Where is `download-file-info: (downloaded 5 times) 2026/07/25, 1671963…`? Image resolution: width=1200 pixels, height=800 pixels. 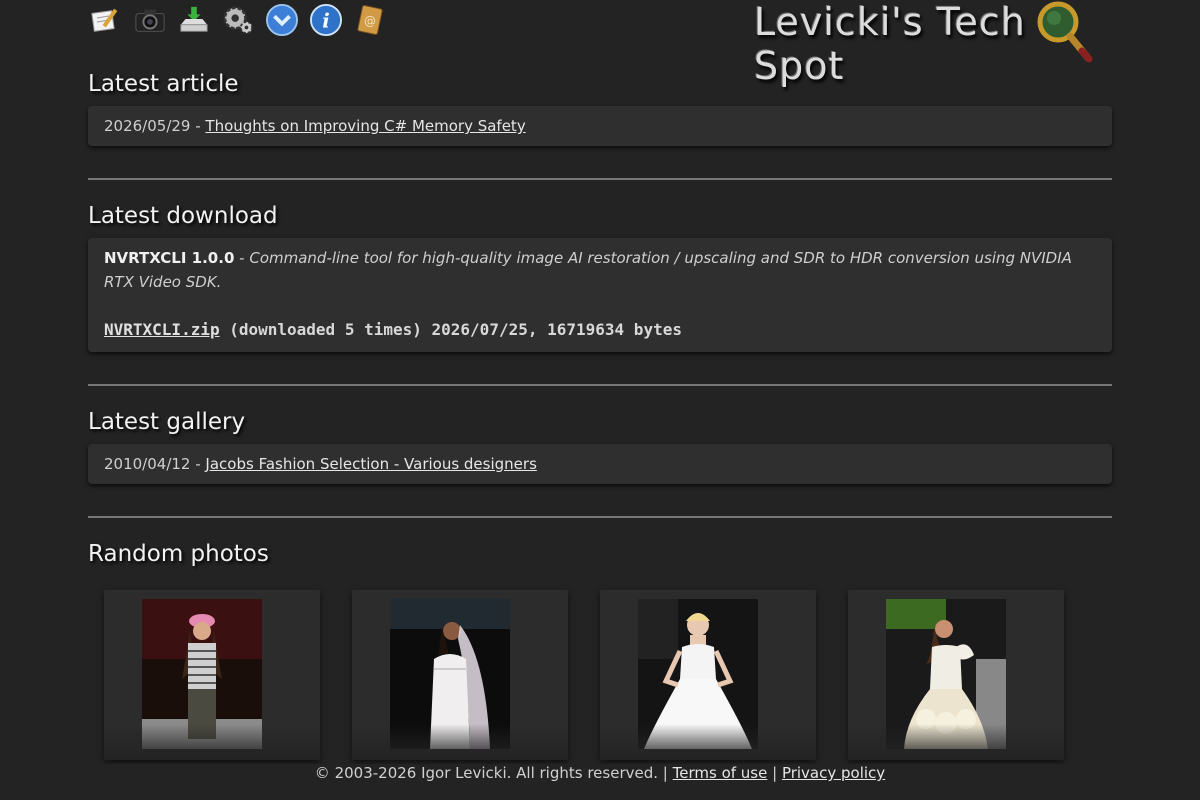 download-file-info: (downloaded 5 times) 2026/07/25, 1671963… is located at coordinates (450, 329).